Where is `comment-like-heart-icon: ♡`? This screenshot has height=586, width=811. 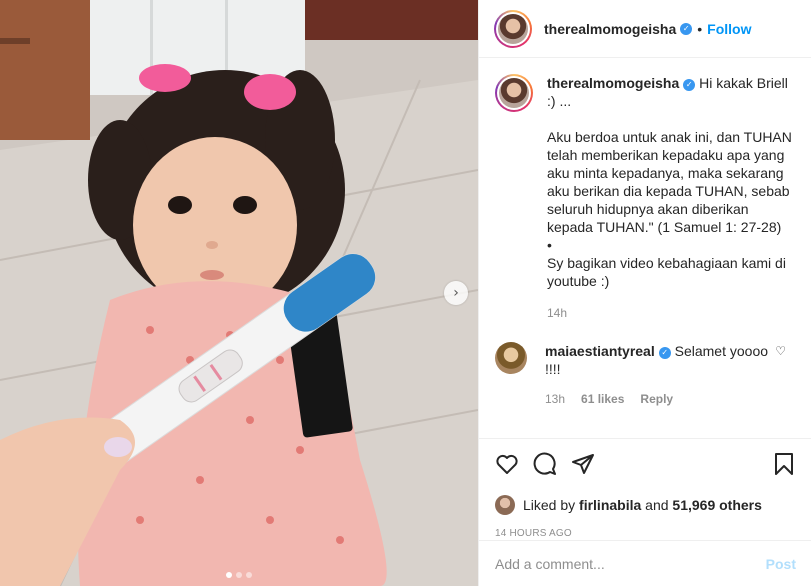 comment-like-heart-icon: ♡ is located at coordinates (780, 351).